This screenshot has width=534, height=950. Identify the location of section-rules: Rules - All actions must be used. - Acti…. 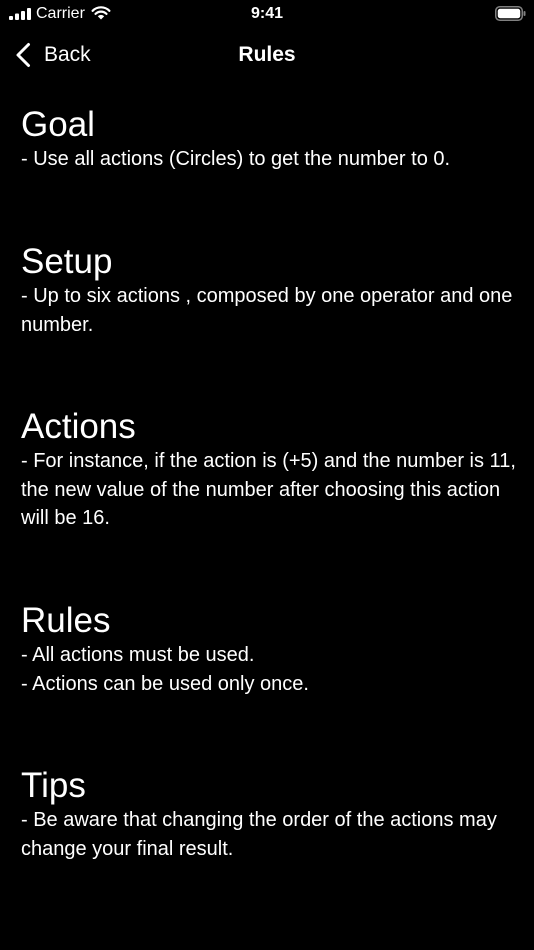
(268, 649).